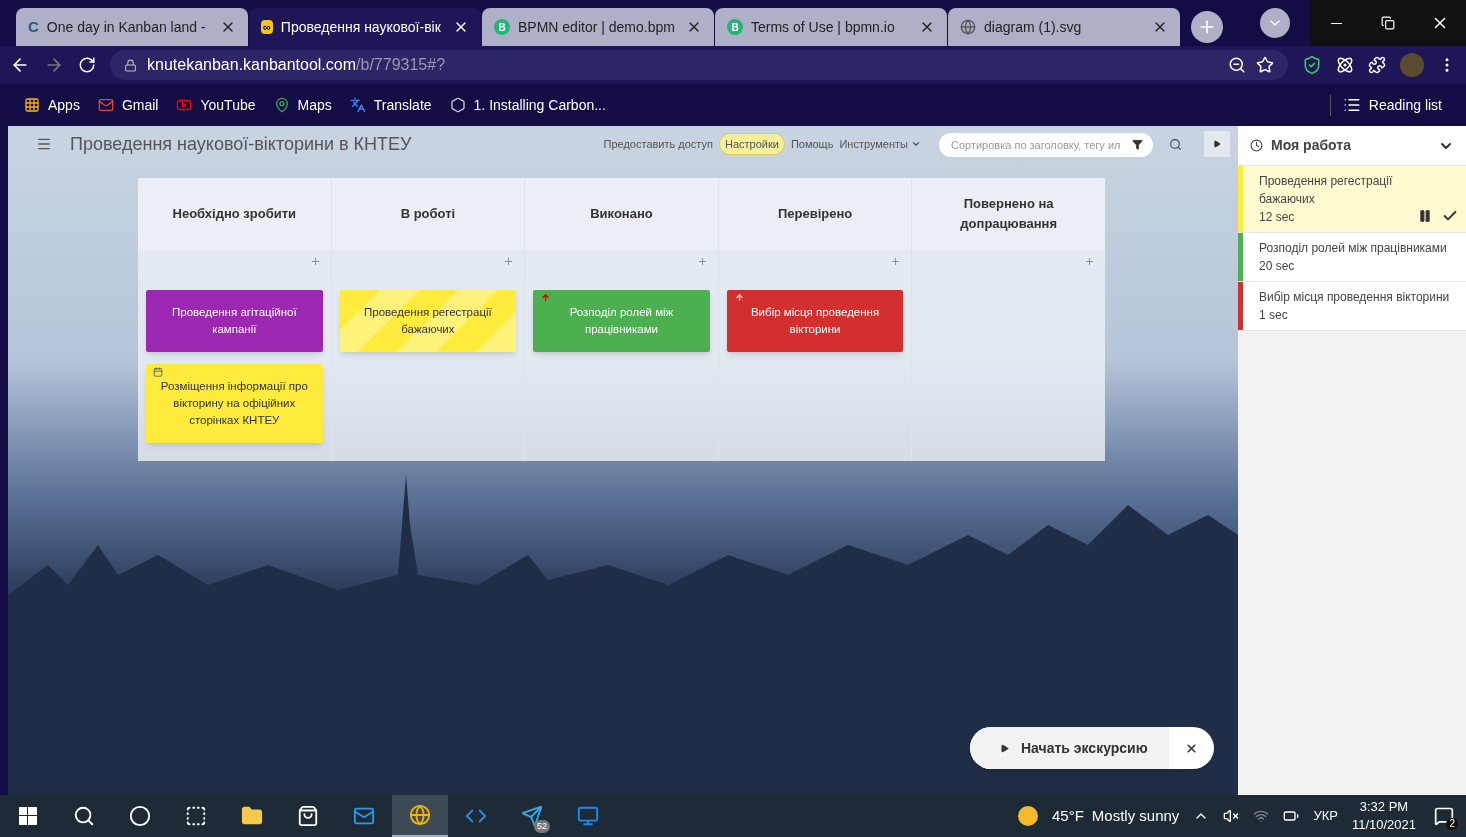 The image size is (1466, 837). What do you see at coordinates (357, 105) in the screenshot?
I see `translate-icon` at bounding box center [357, 105].